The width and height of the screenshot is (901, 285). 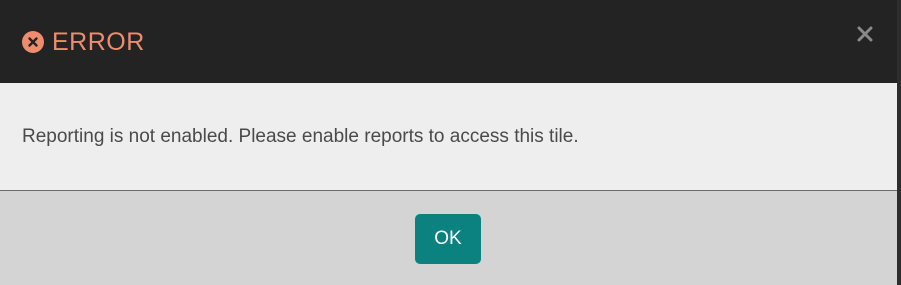 I want to click on close-button, so click(x=865, y=34).